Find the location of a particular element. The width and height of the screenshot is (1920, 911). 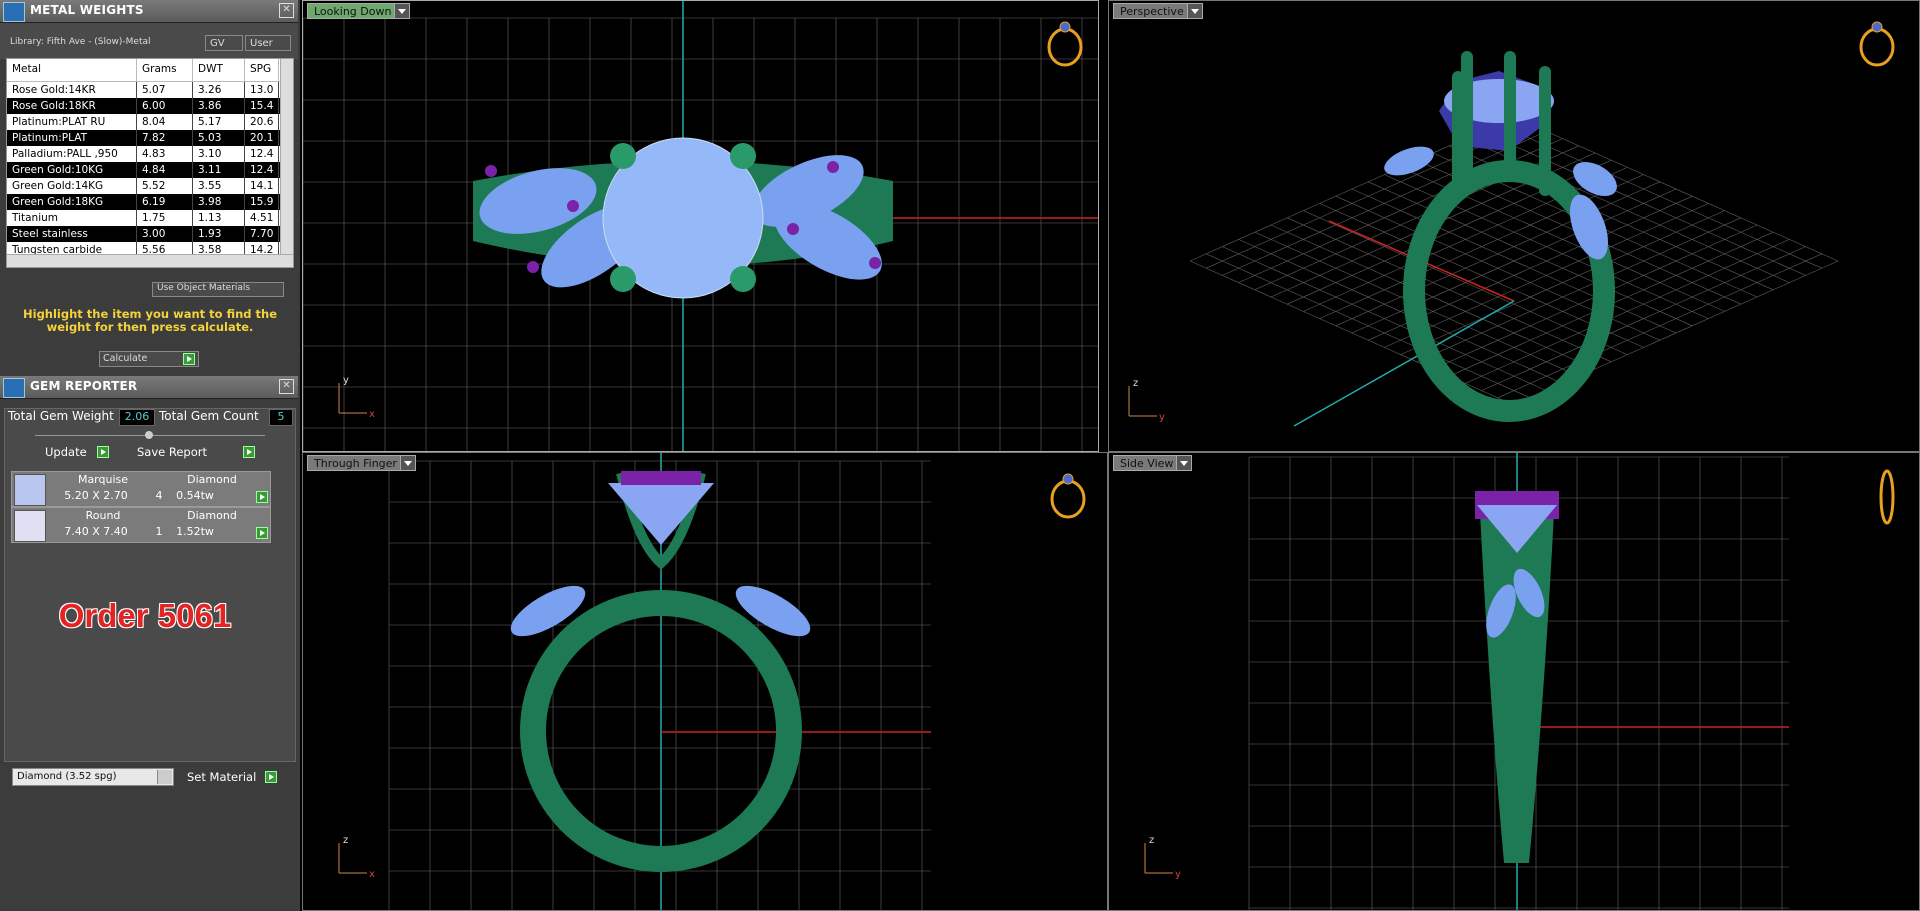

use-object-materials-field: Use Object Materials is located at coordinates (218, 289).